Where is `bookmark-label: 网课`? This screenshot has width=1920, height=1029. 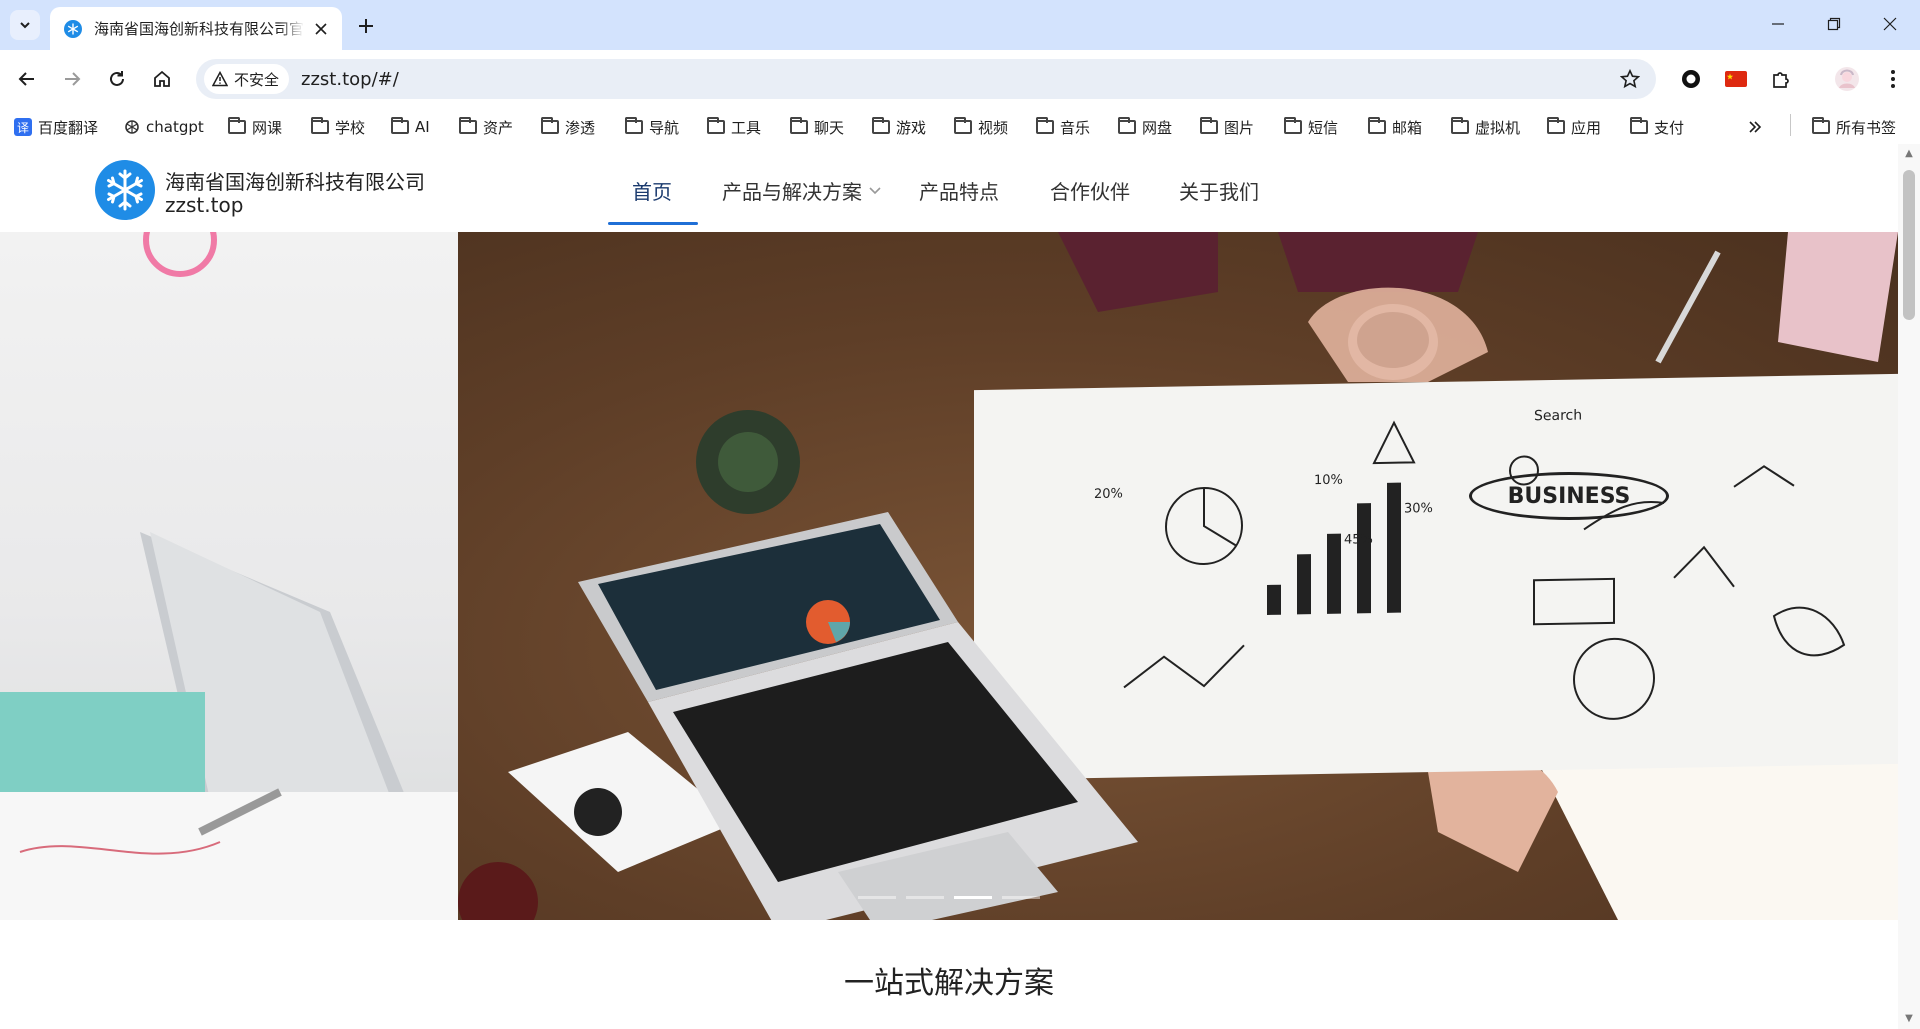
bookmark-label: 网课 is located at coordinates (267, 127).